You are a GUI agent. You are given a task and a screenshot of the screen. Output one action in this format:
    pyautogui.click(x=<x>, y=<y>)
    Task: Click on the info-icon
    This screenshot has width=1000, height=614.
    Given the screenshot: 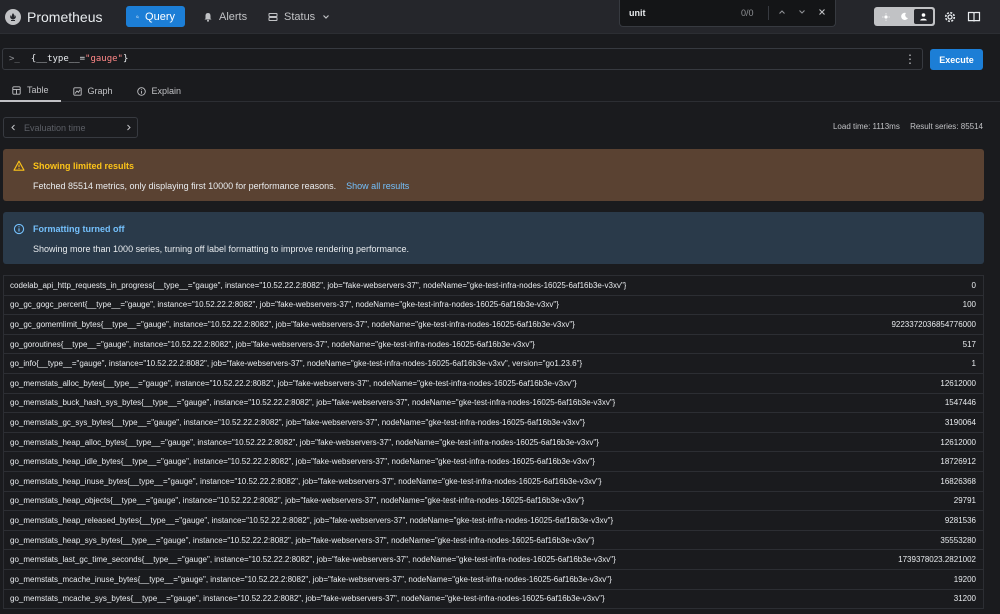 What is the action you would take?
    pyautogui.click(x=19, y=230)
    